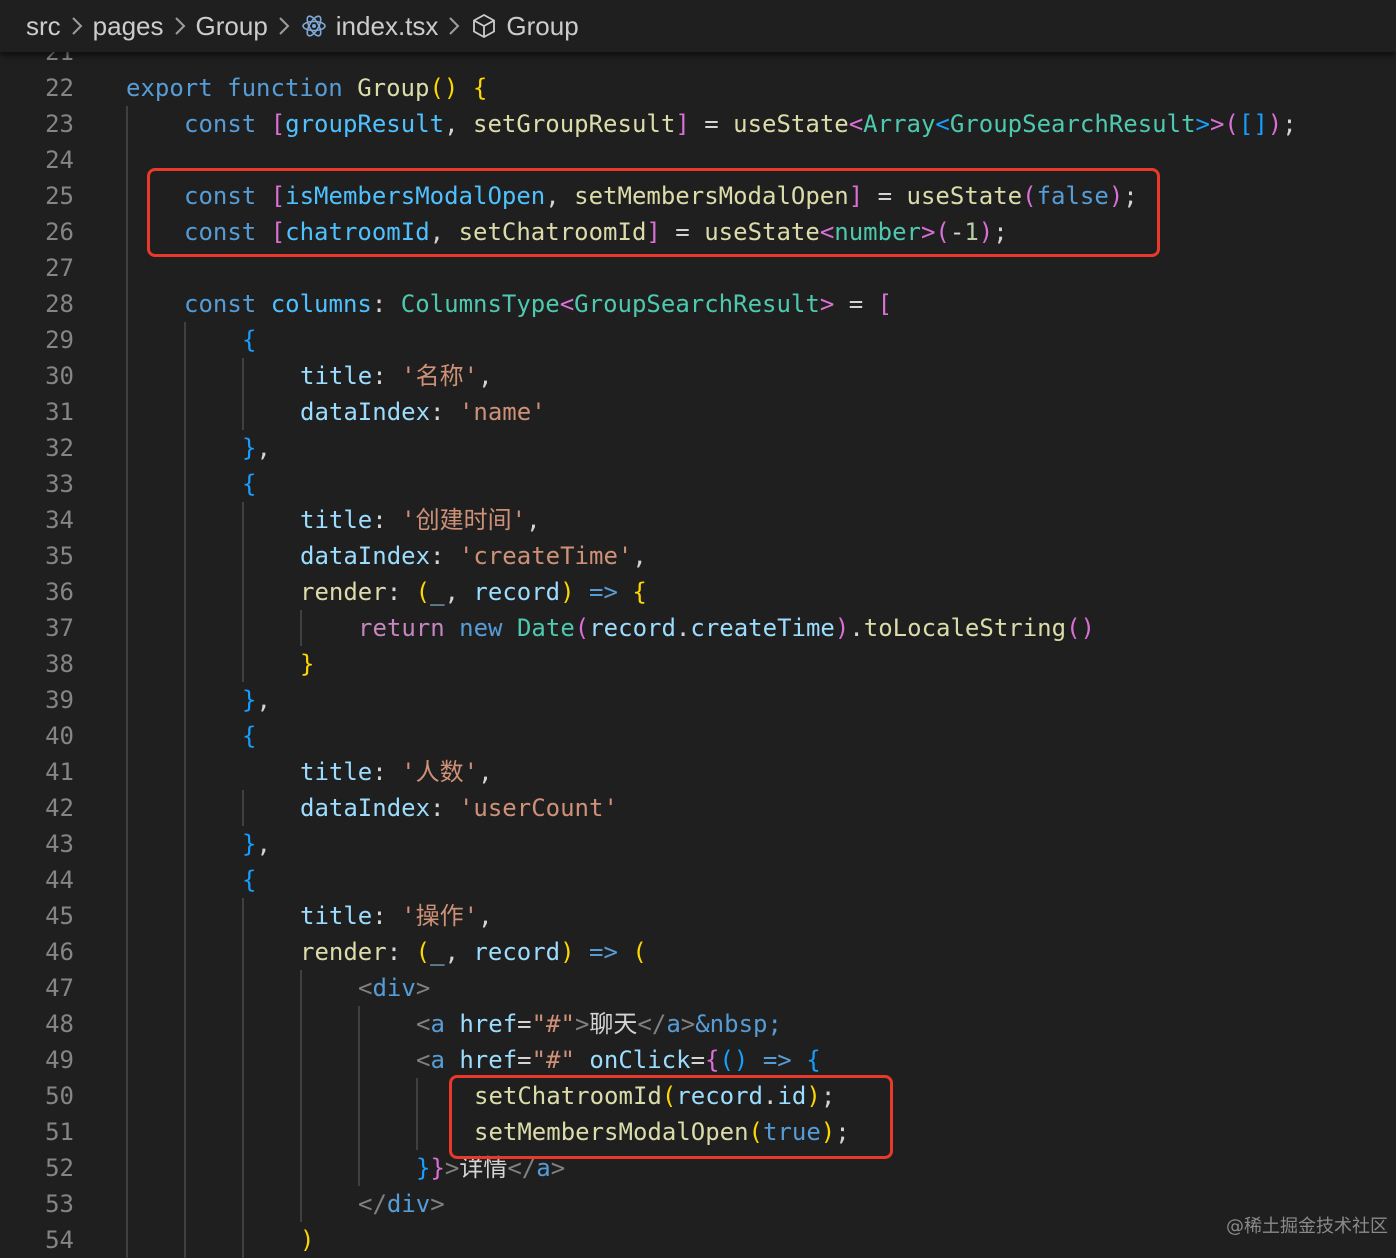 The image size is (1396, 1258). Describe the element at coordinates (698, 520) in the screenshot. I see `code-line: 34 title: '创建时间',` at that location.